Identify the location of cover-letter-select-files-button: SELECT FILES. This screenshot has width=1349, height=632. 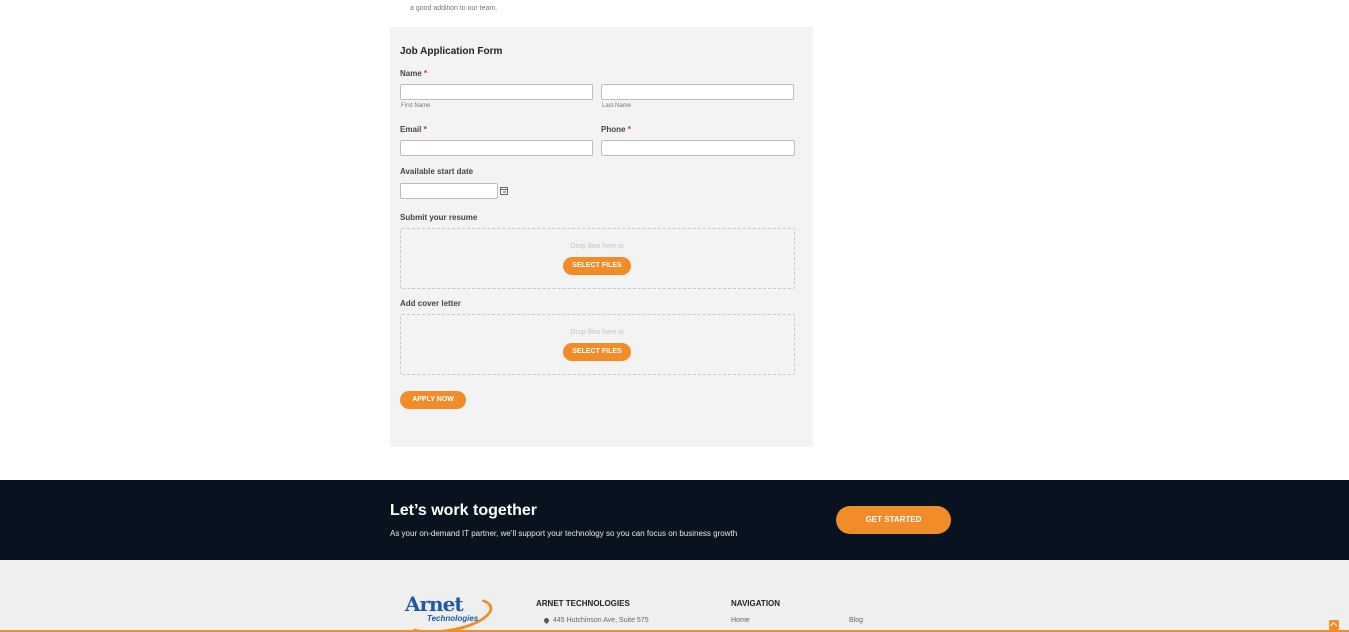
(597, 352).